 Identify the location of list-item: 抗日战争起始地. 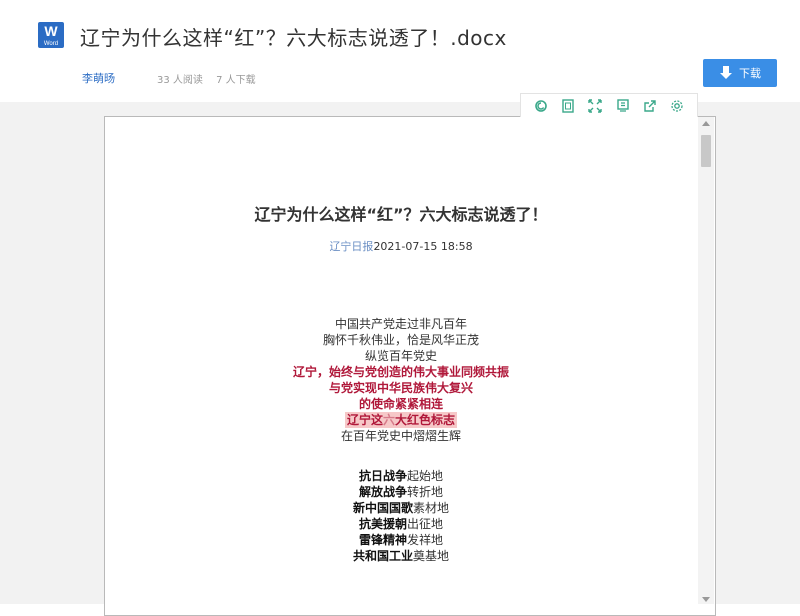
(401, 476).